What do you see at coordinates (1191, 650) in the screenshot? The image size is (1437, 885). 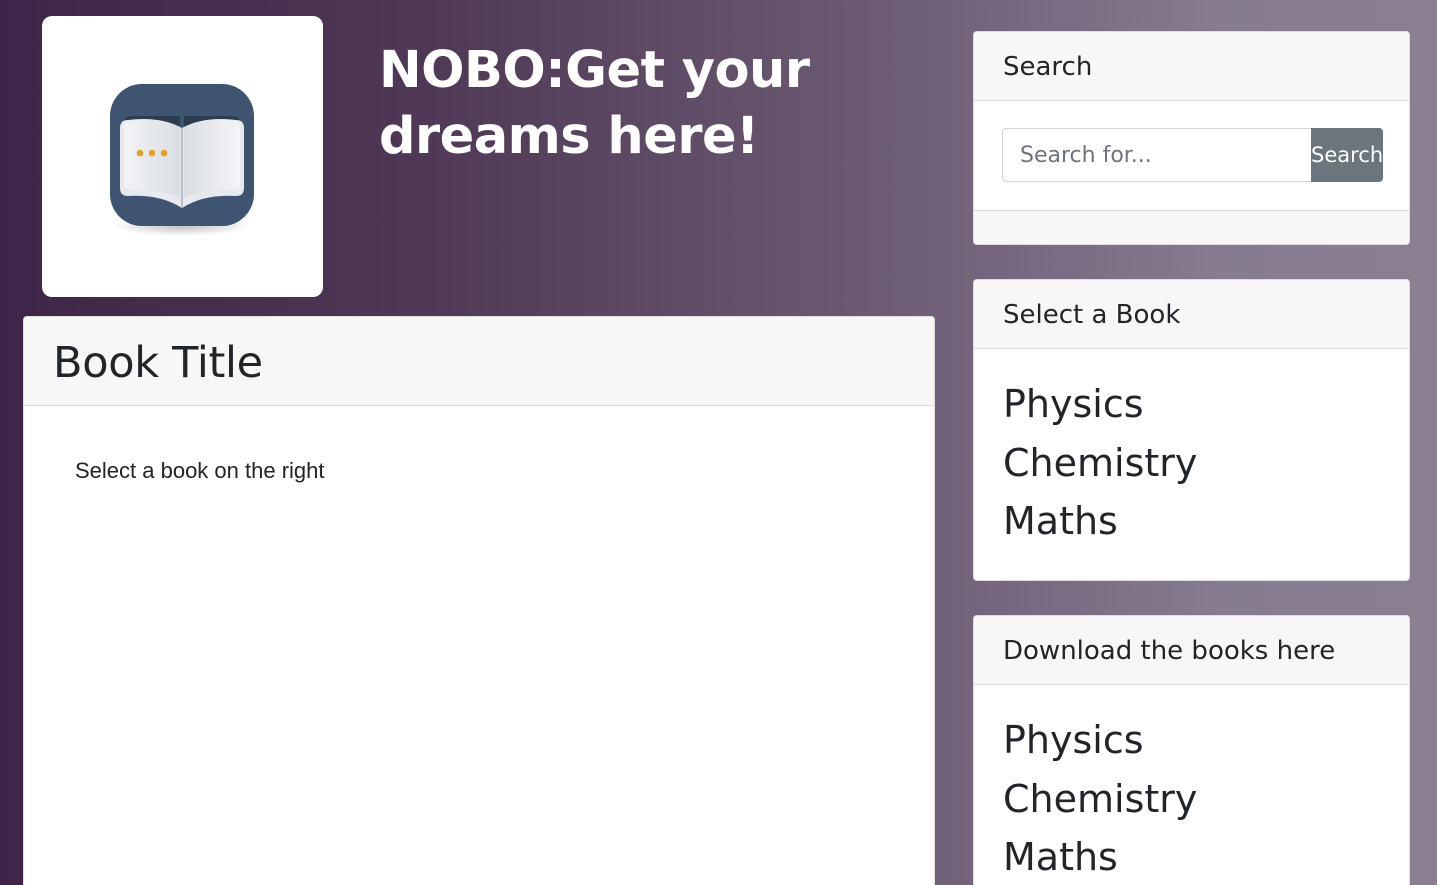 I see `download-books-title: Download the books here` at bounding box center [1191, 650].